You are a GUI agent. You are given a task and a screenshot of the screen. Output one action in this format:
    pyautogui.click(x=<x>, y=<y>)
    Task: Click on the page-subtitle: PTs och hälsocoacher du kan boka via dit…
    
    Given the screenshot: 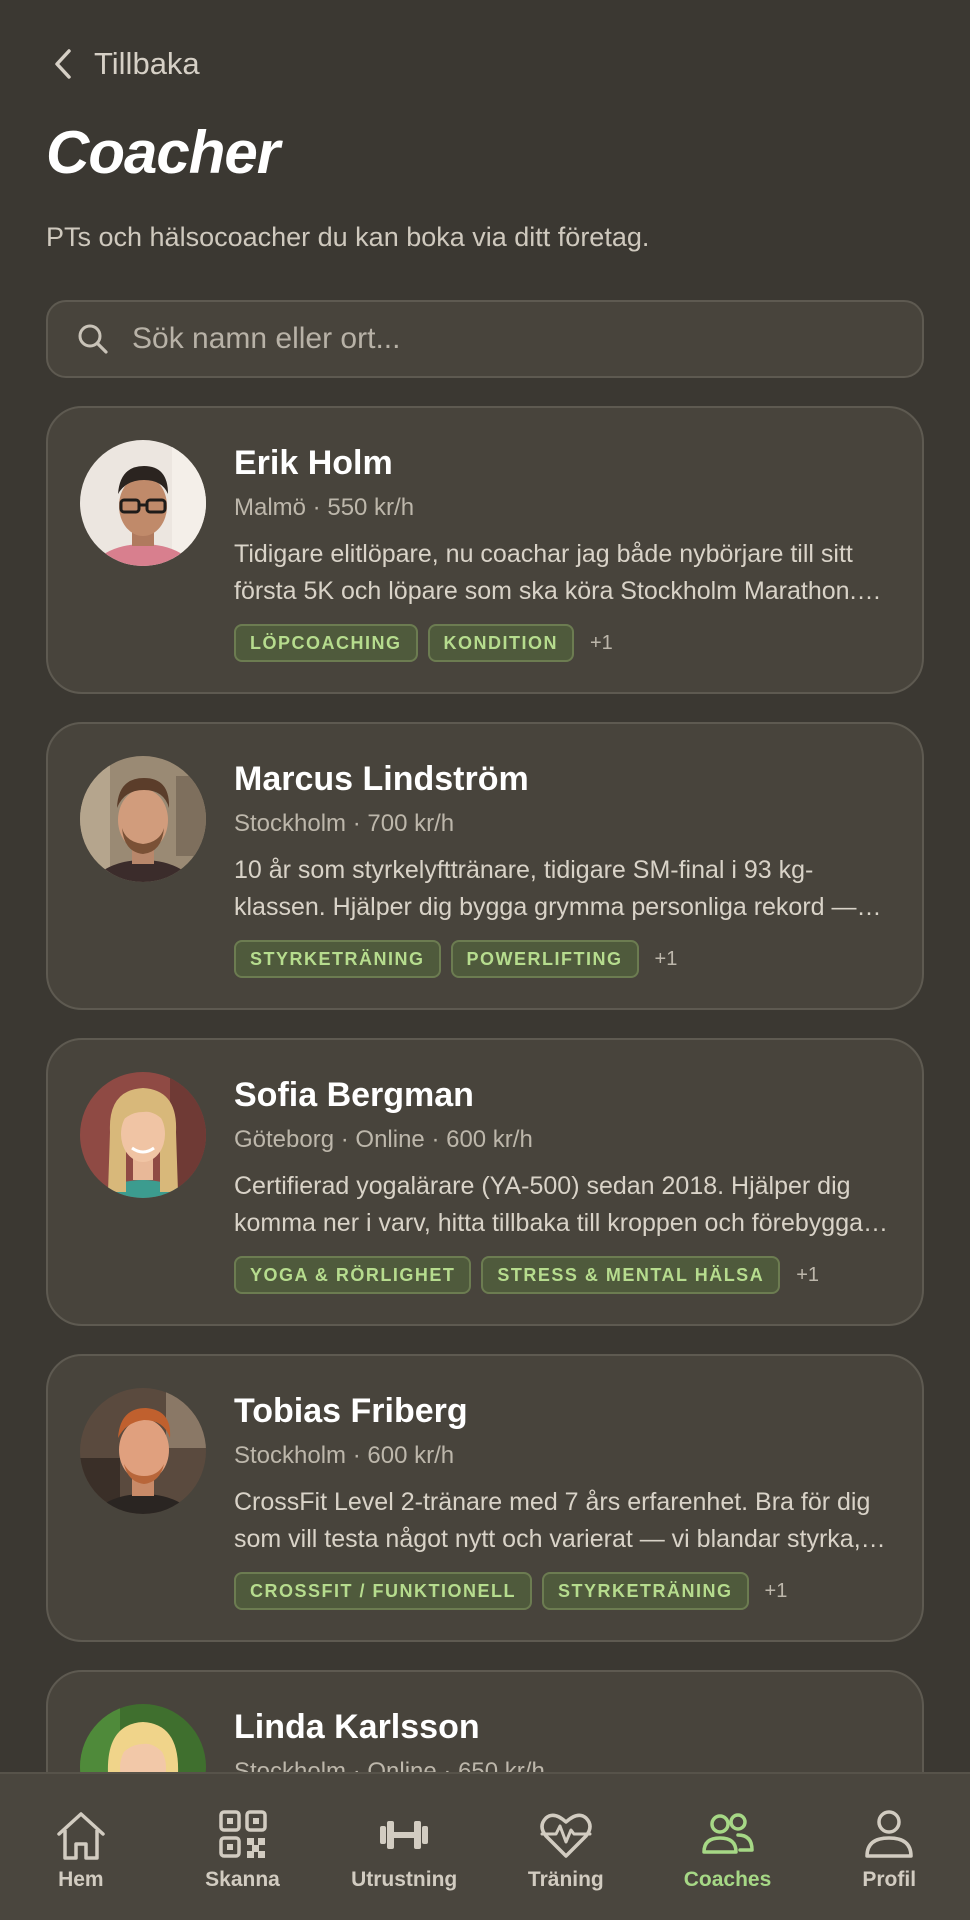 What is the action you would take?
    pyautogui.click(x=348, y=237)
    